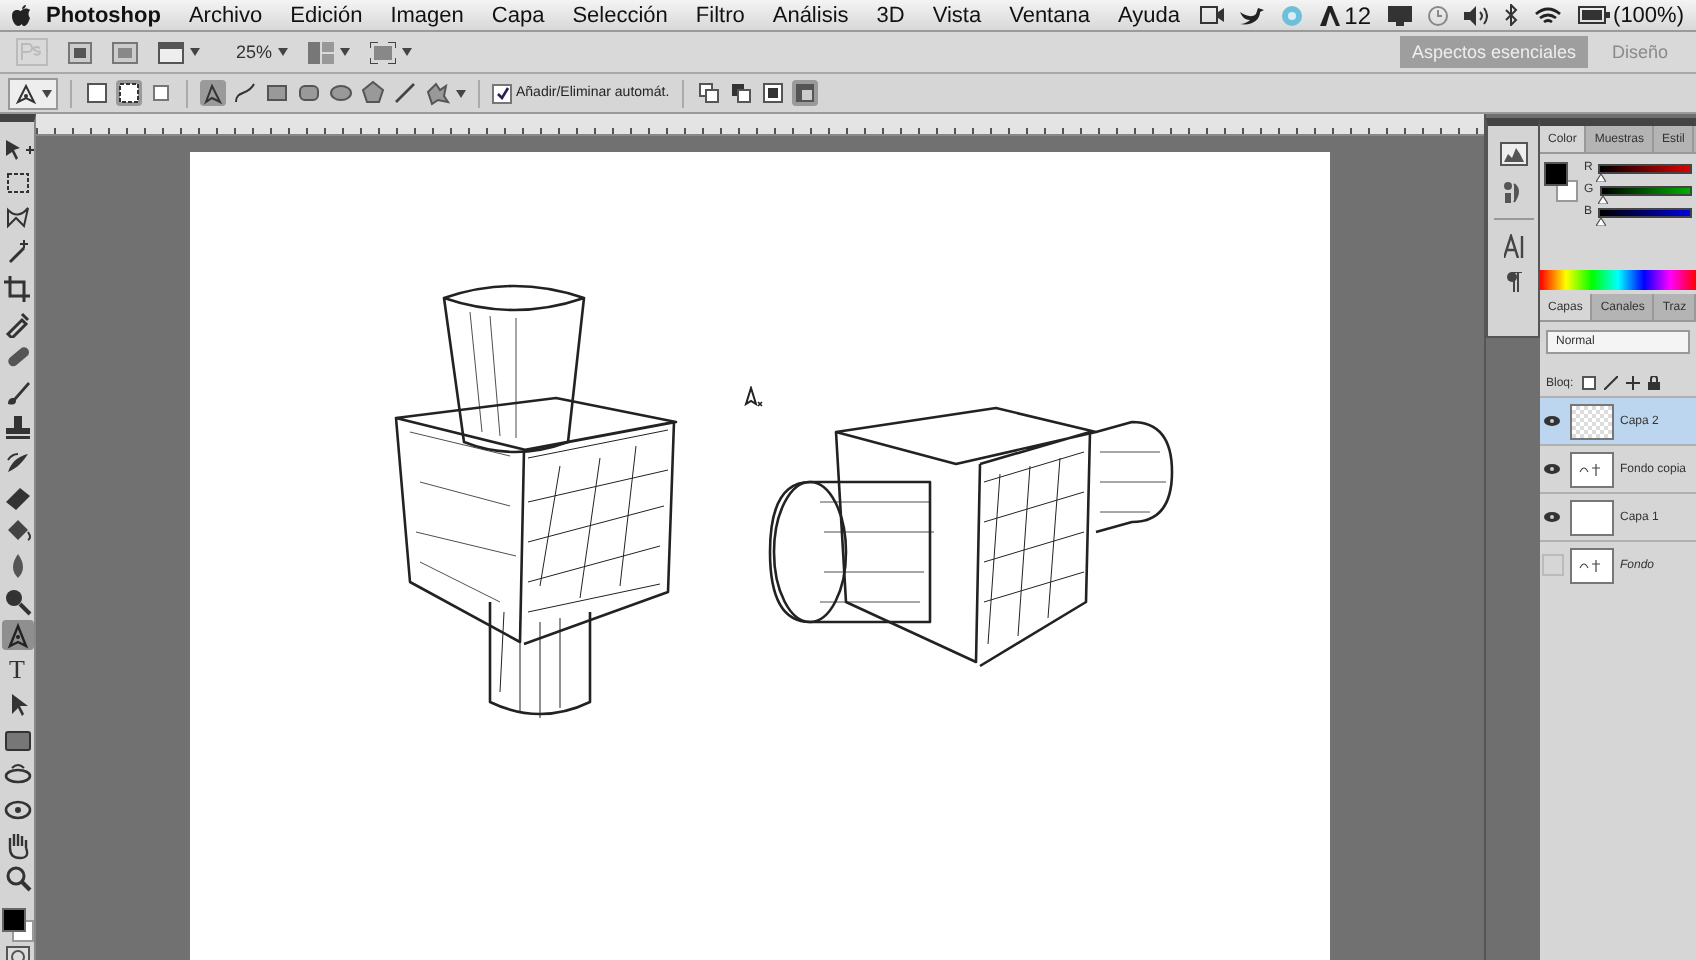 The image size is (1696, 960). Describe the element at coordinates (1632, 383) in the screenshot. I see `lock-move-icon` at that location.